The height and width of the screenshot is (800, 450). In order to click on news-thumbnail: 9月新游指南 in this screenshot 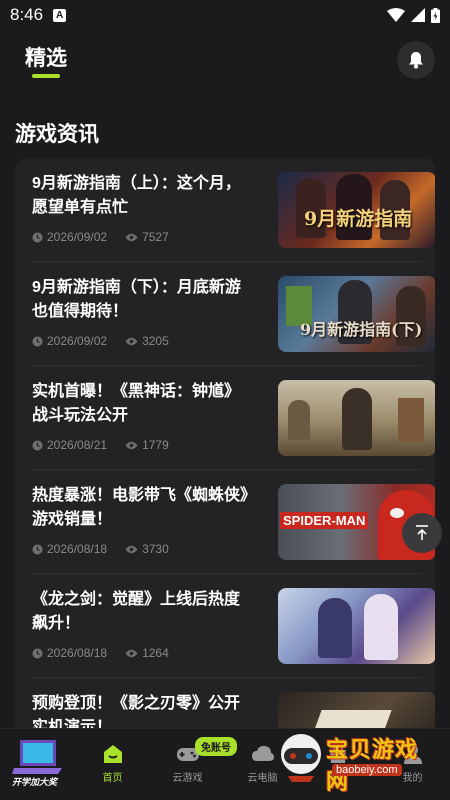, I will do `click(356, 210)`.